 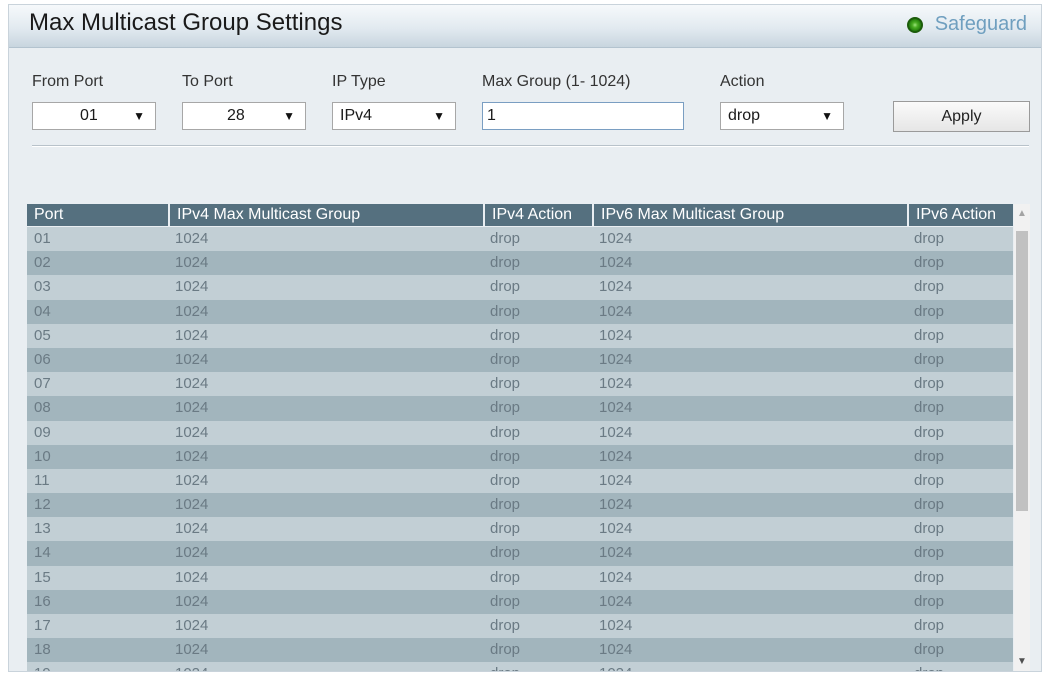 What do you see at coordinates (744, 115) in the screenshot?
I see `action-value: drop` at bounding box center [744, 115].